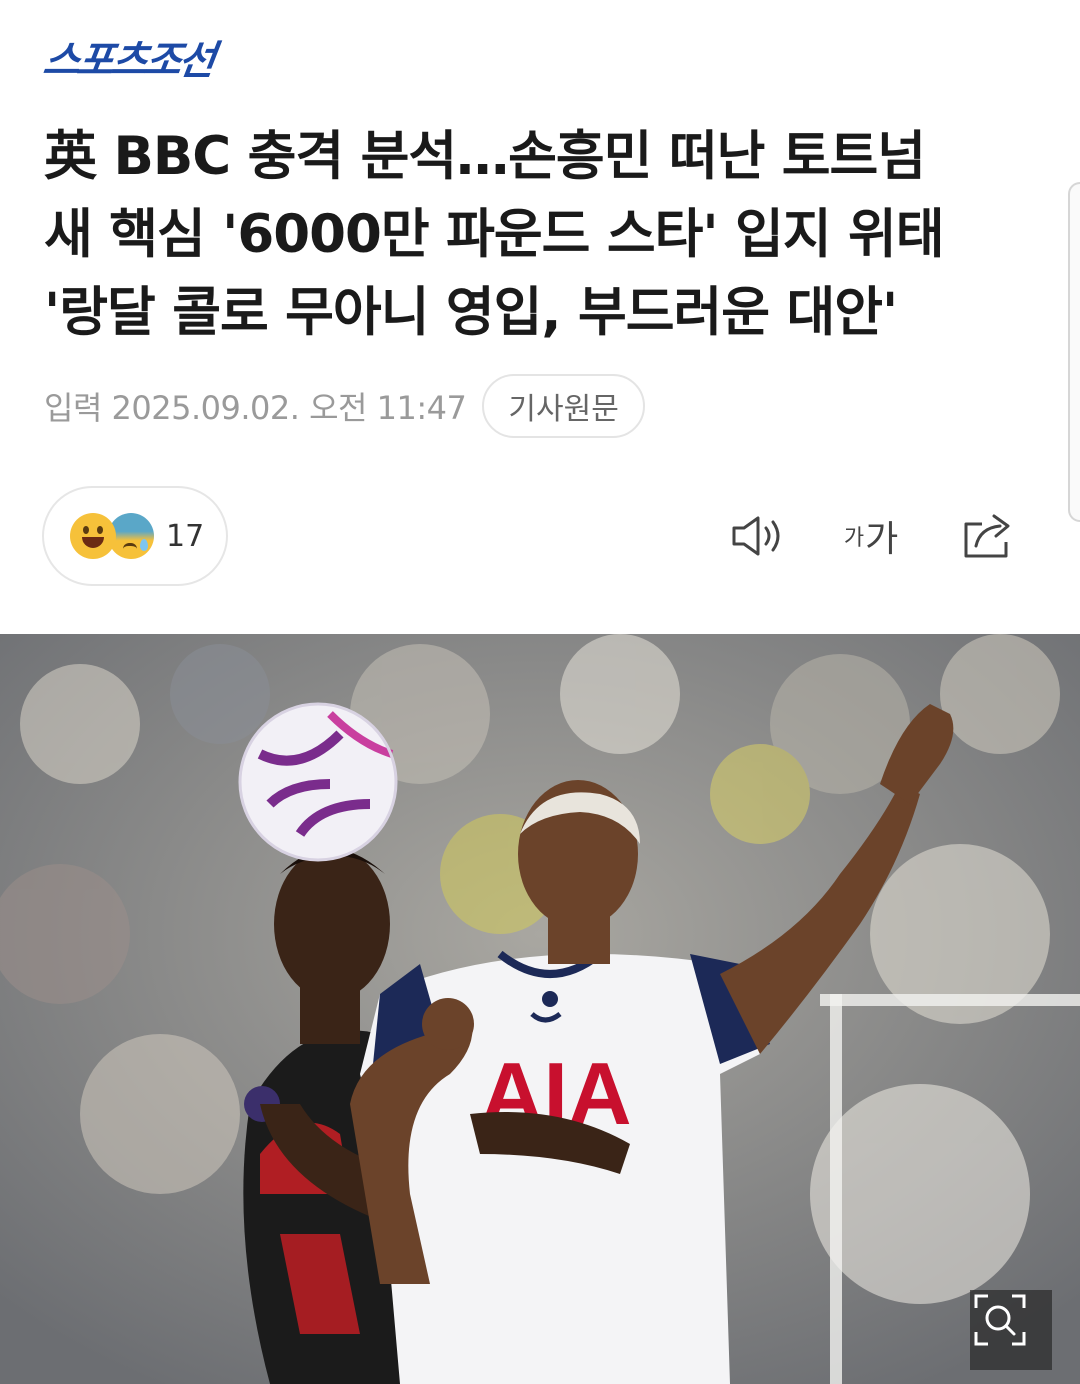  I want to click on font-size-large-label: 가, so click(882, 539).